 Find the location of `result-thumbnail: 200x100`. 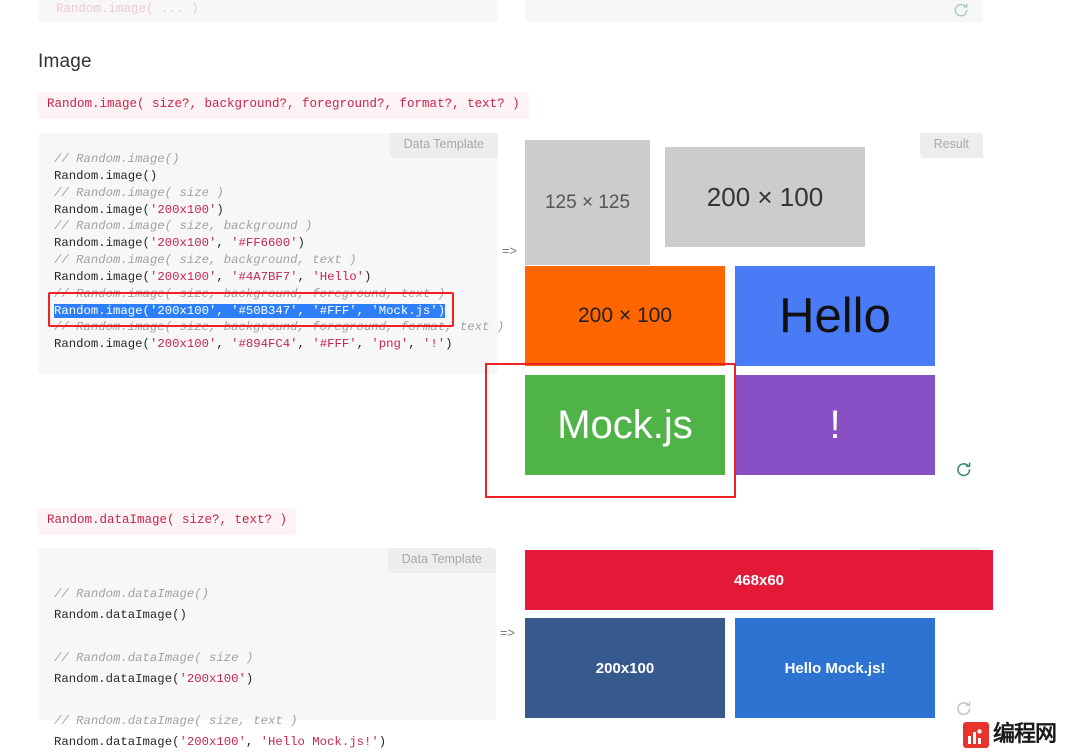

result-thumbnail: 200x100 is located at coordinates (625, 668).